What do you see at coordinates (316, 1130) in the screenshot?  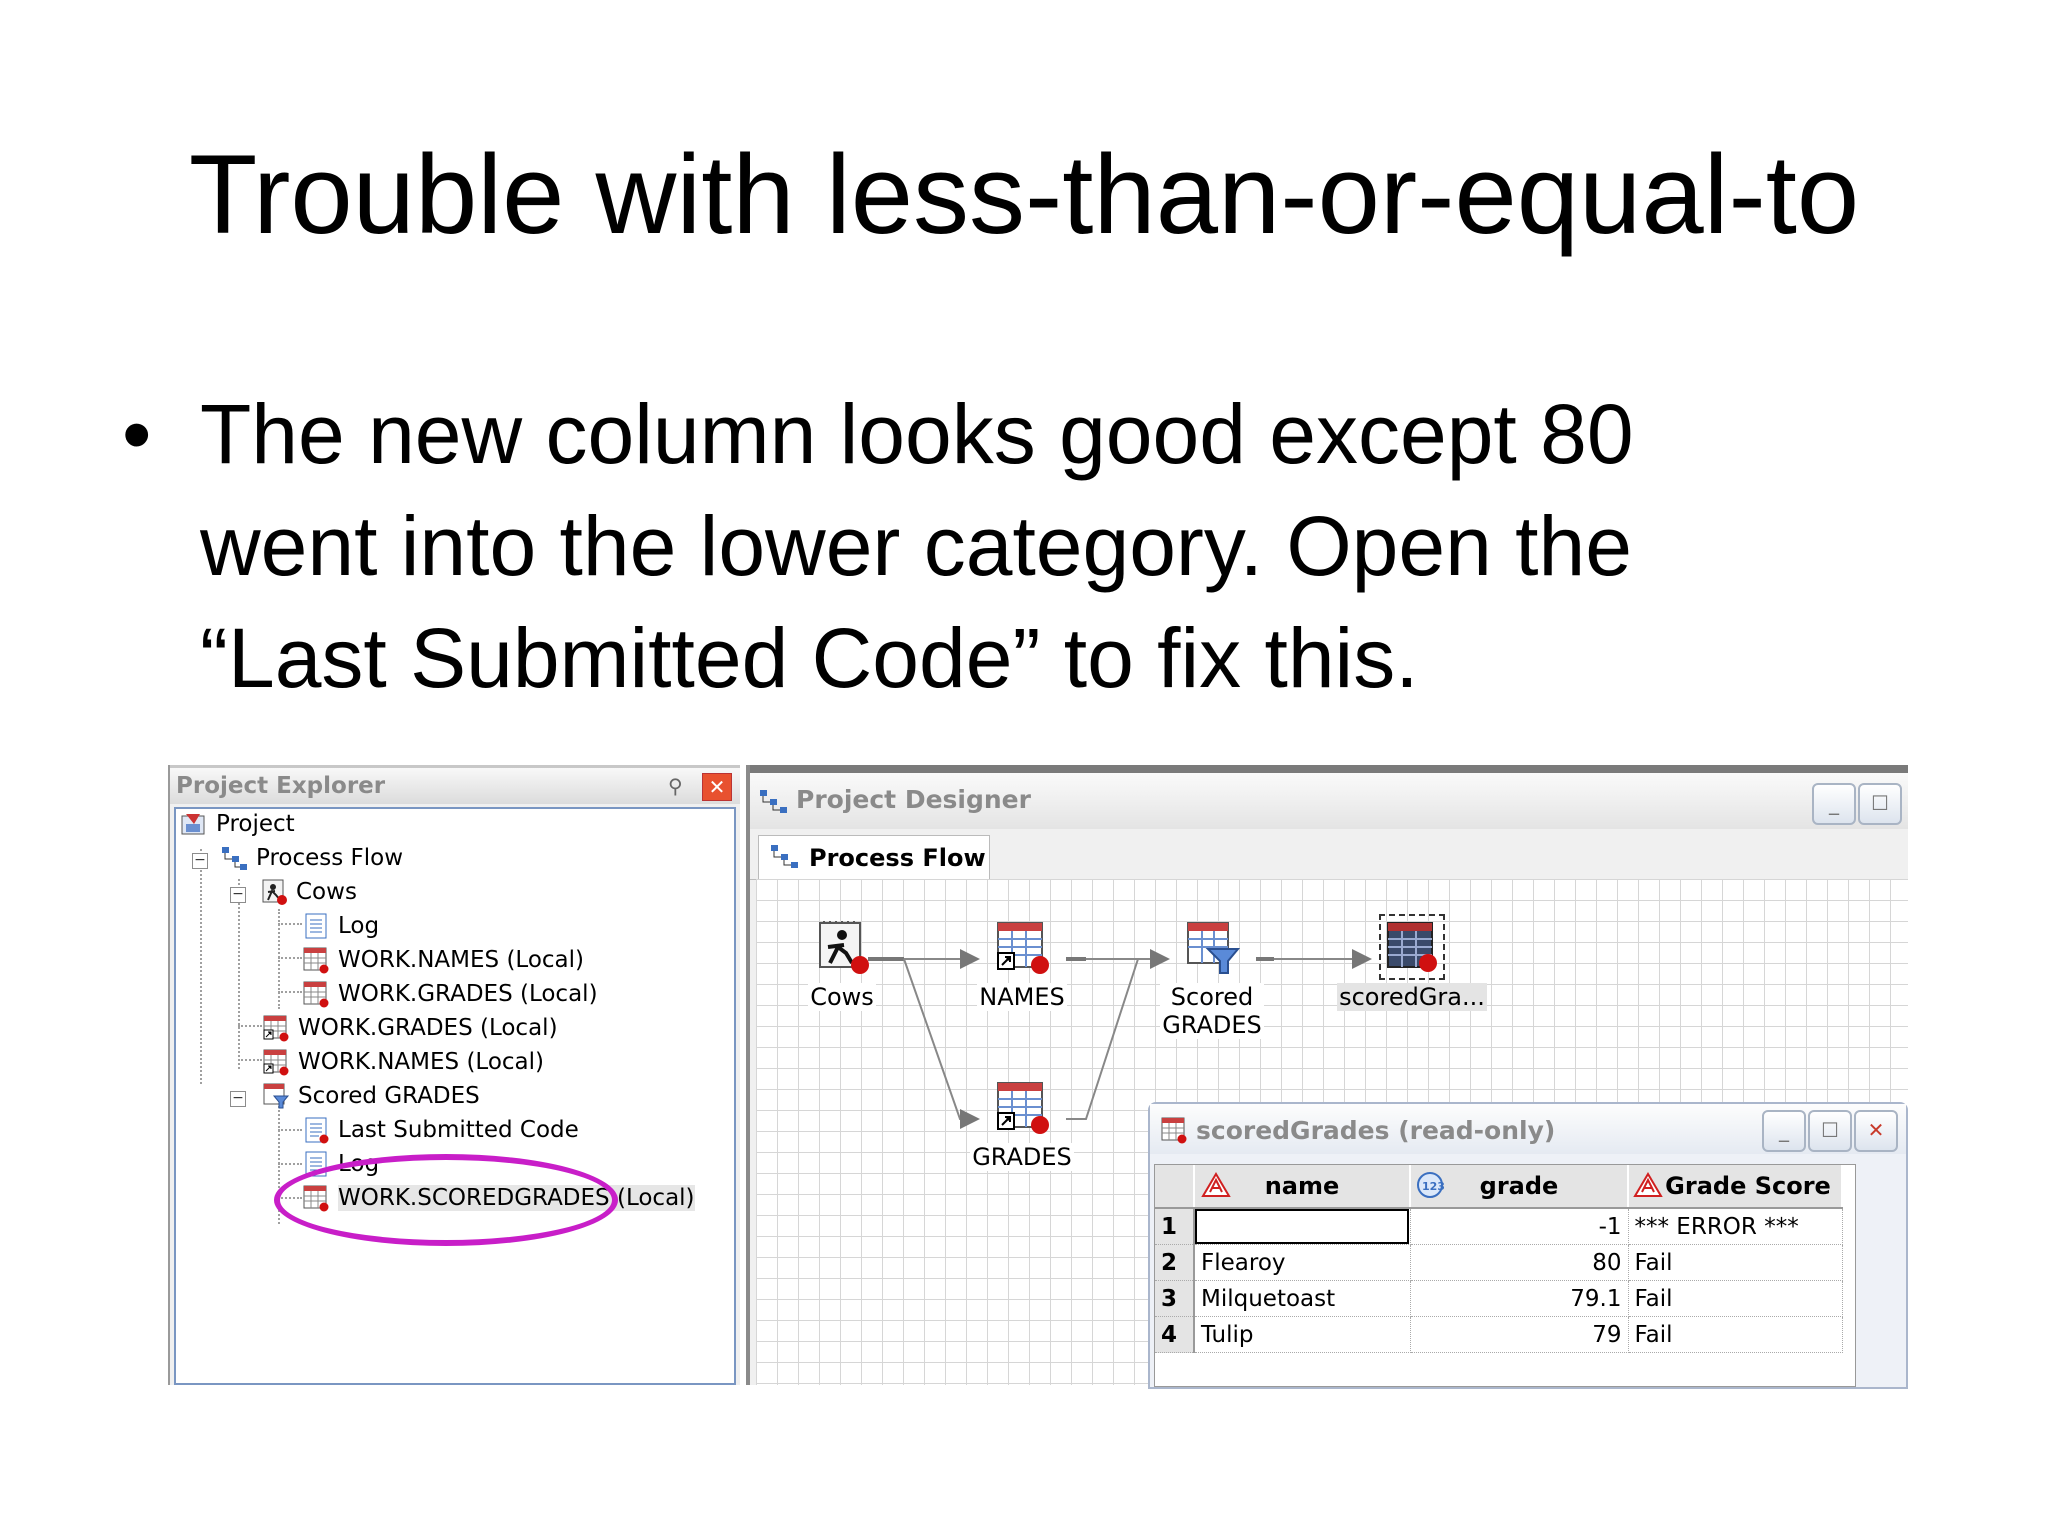 I see `code-icon` at bounding box center [316, 1130].